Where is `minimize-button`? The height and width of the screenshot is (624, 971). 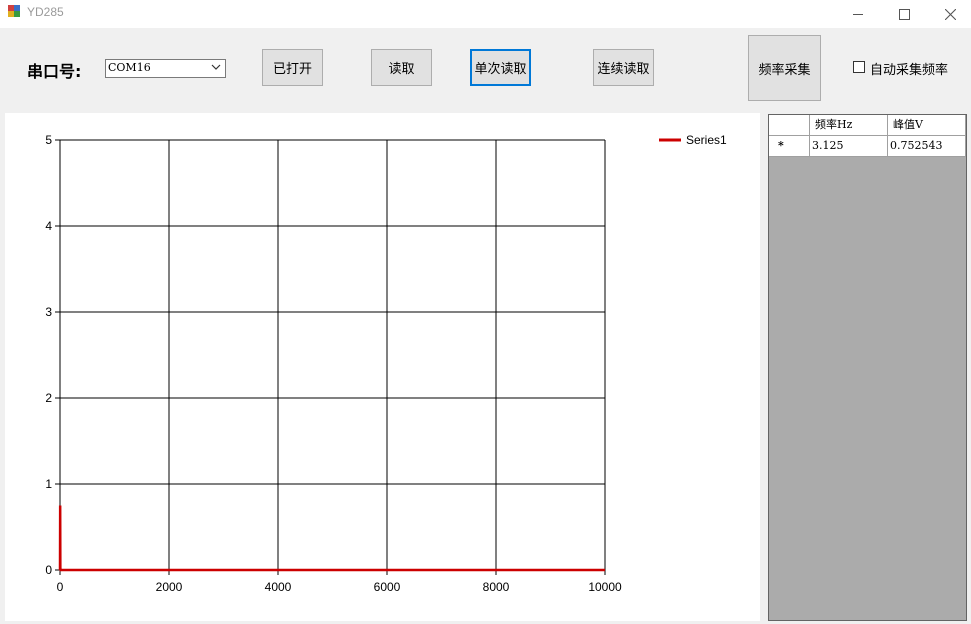 minimize-button is located at coordinates (858, 14).